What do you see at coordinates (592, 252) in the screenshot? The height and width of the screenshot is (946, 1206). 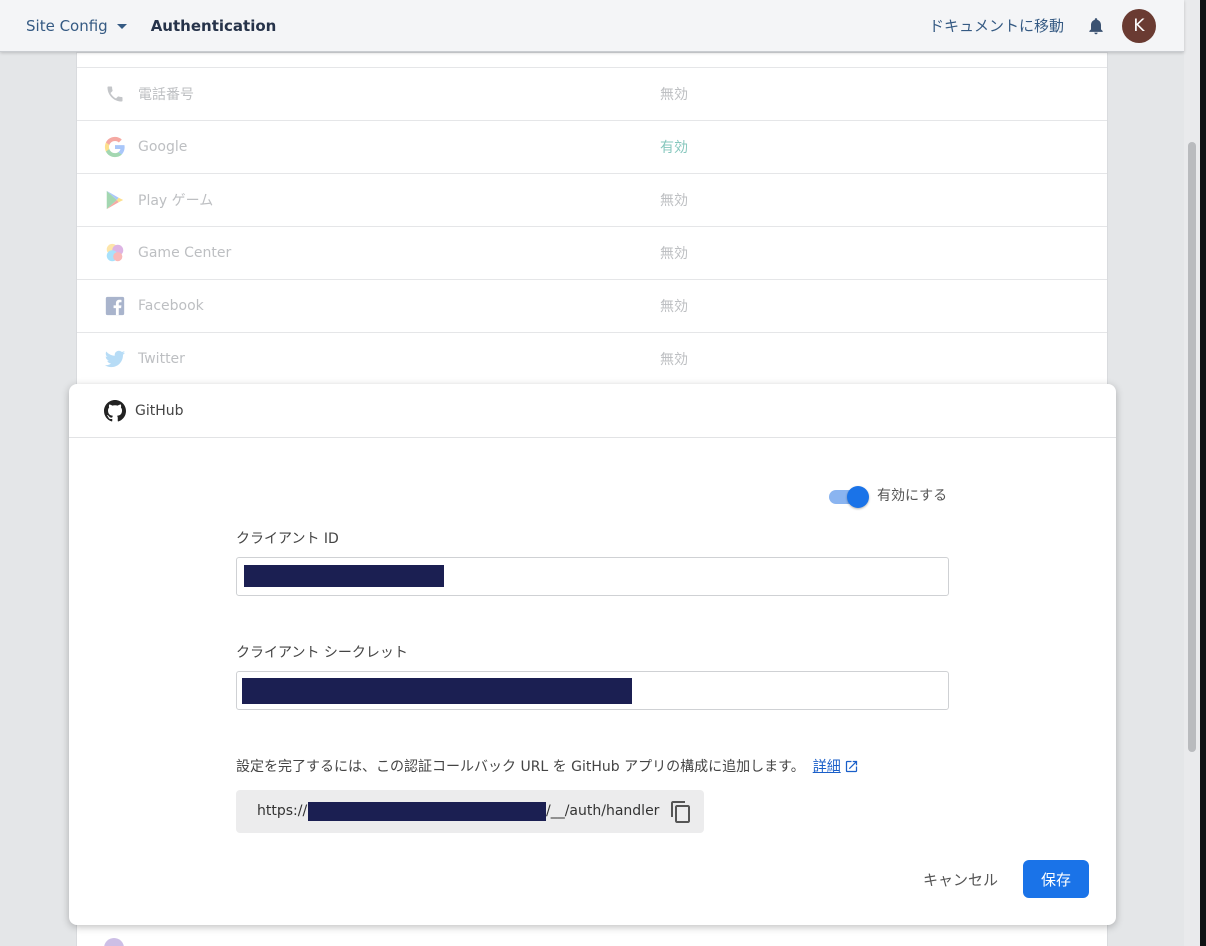 I see `provider-row-game-center: Game Center 無効` at bounding box center [592, 252].